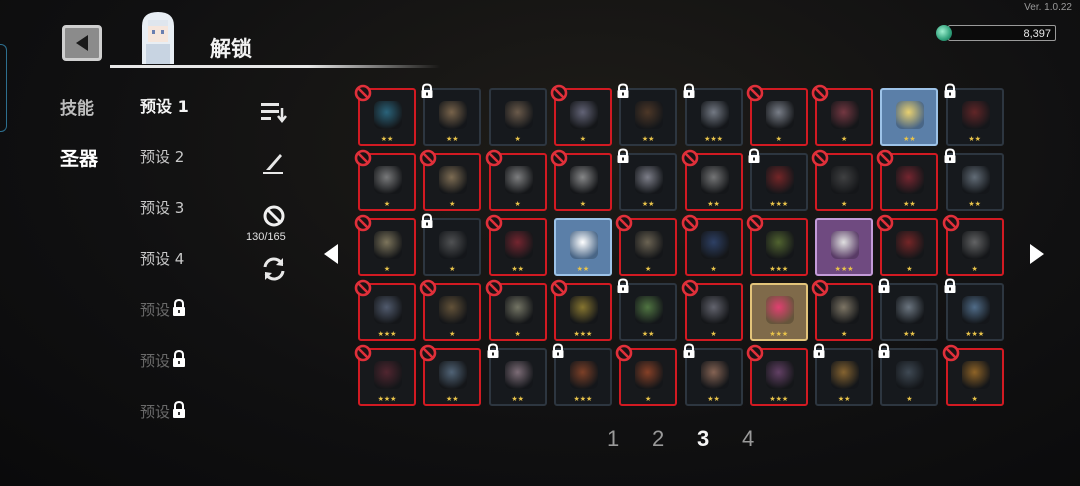  Describe the element at coordinates (658, 439) in the screenshot. I see `page-2: 2` at that location.